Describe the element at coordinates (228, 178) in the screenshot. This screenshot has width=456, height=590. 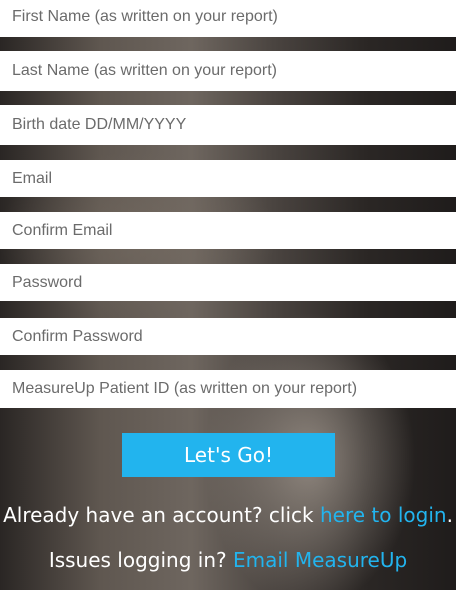
I see `email-input` at that location.